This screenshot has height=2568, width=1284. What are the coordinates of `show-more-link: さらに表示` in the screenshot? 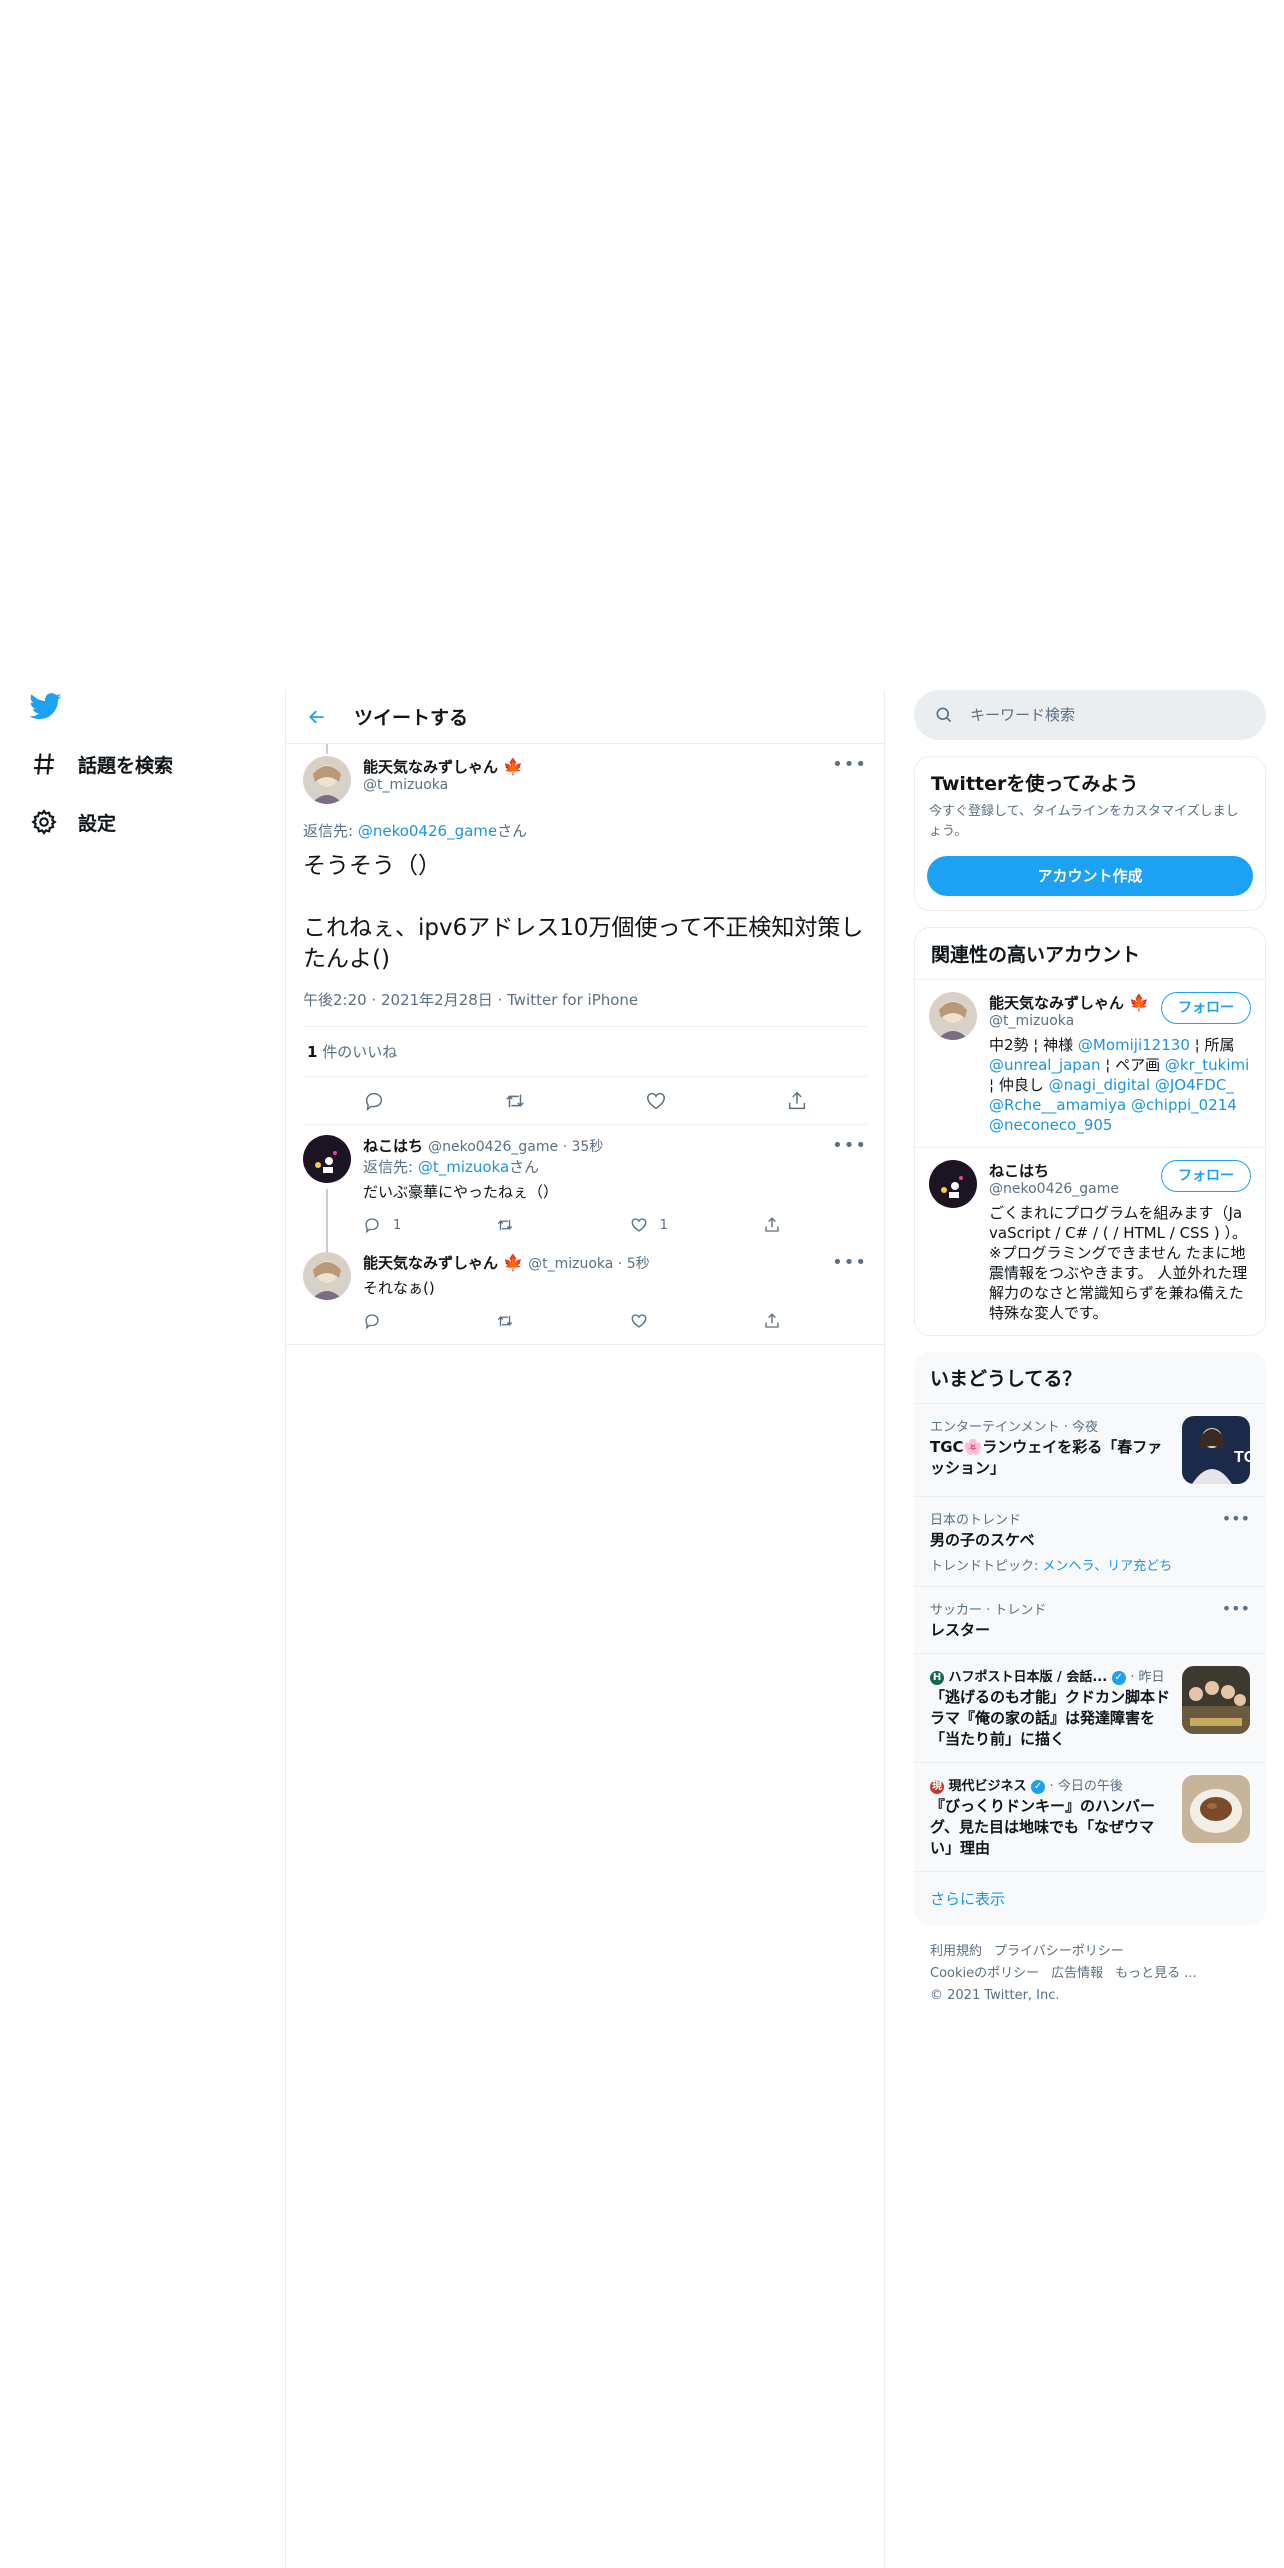 It's located at (1090, 1898).